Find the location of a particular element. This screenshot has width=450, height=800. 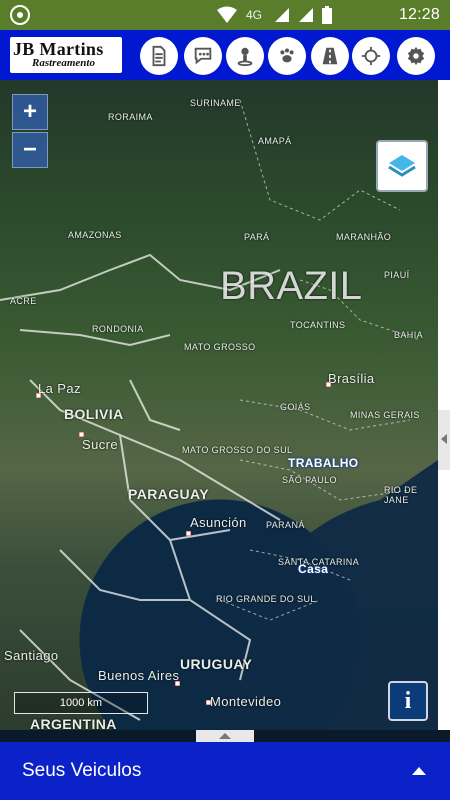

map-label-rio: RIO DE JANE is located at coordinates (401, 495).